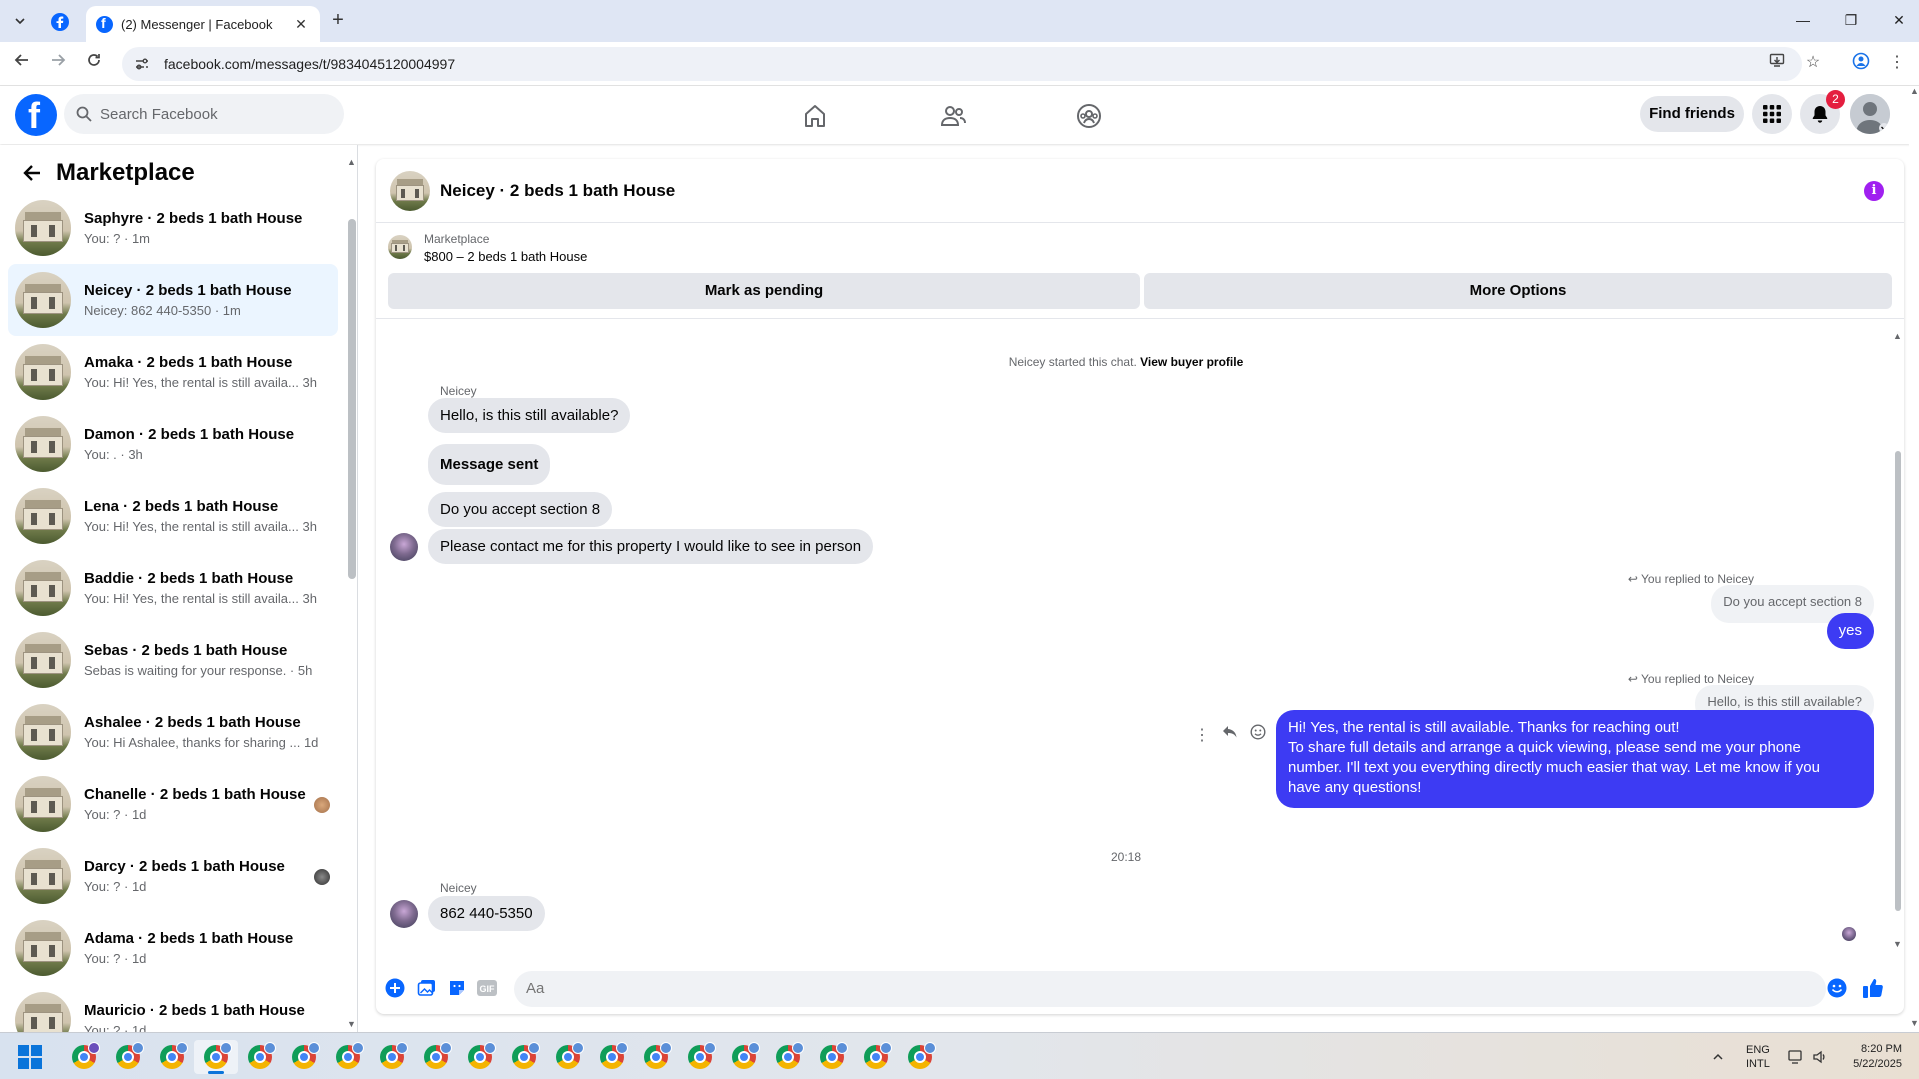  Describe the element at coordinates (30, 1057) in the screenshot. I see `windows-start-icon` at that location.